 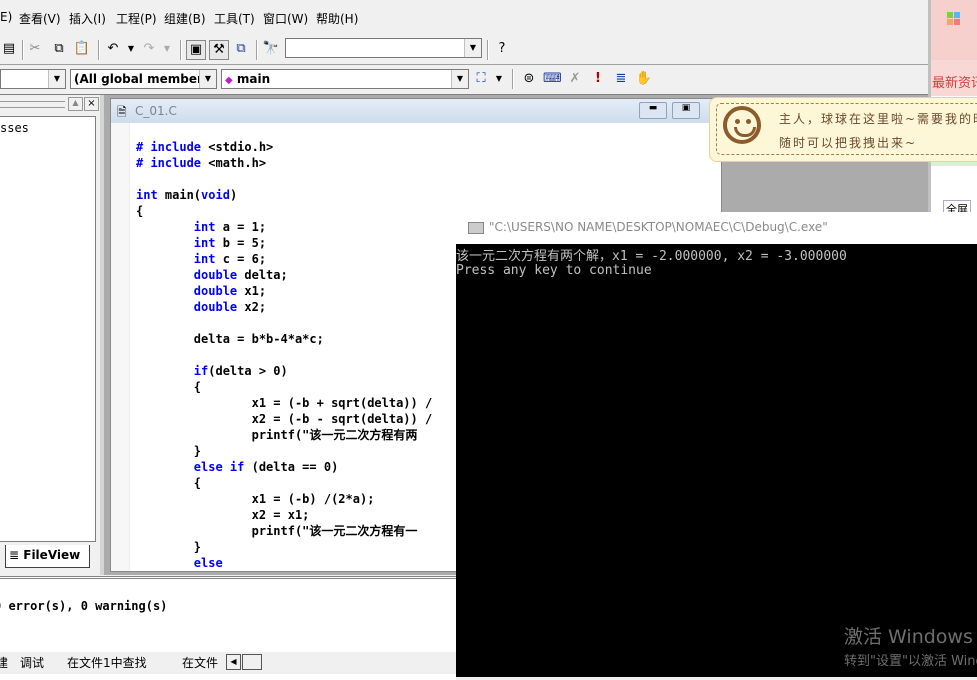 What do you see at coordinates (219, 50) in the screenshot?
I see `output-icon: ⚒` at bounding box center [219, 50].